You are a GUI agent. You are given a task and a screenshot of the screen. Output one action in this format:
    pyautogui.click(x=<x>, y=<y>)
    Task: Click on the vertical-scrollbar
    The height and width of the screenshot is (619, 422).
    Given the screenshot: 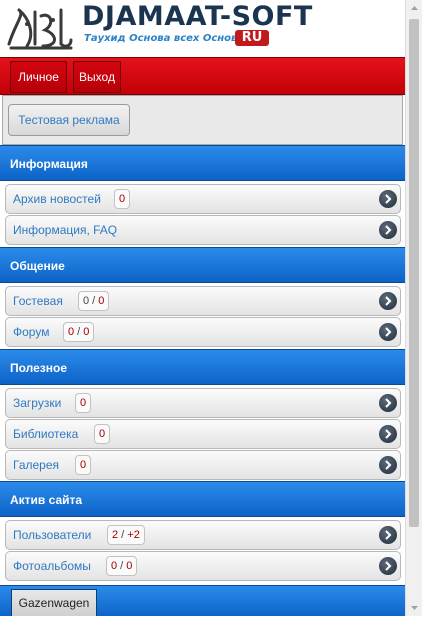 What is the action you would take?
    pyautogui.click(x=413, y=308)
    